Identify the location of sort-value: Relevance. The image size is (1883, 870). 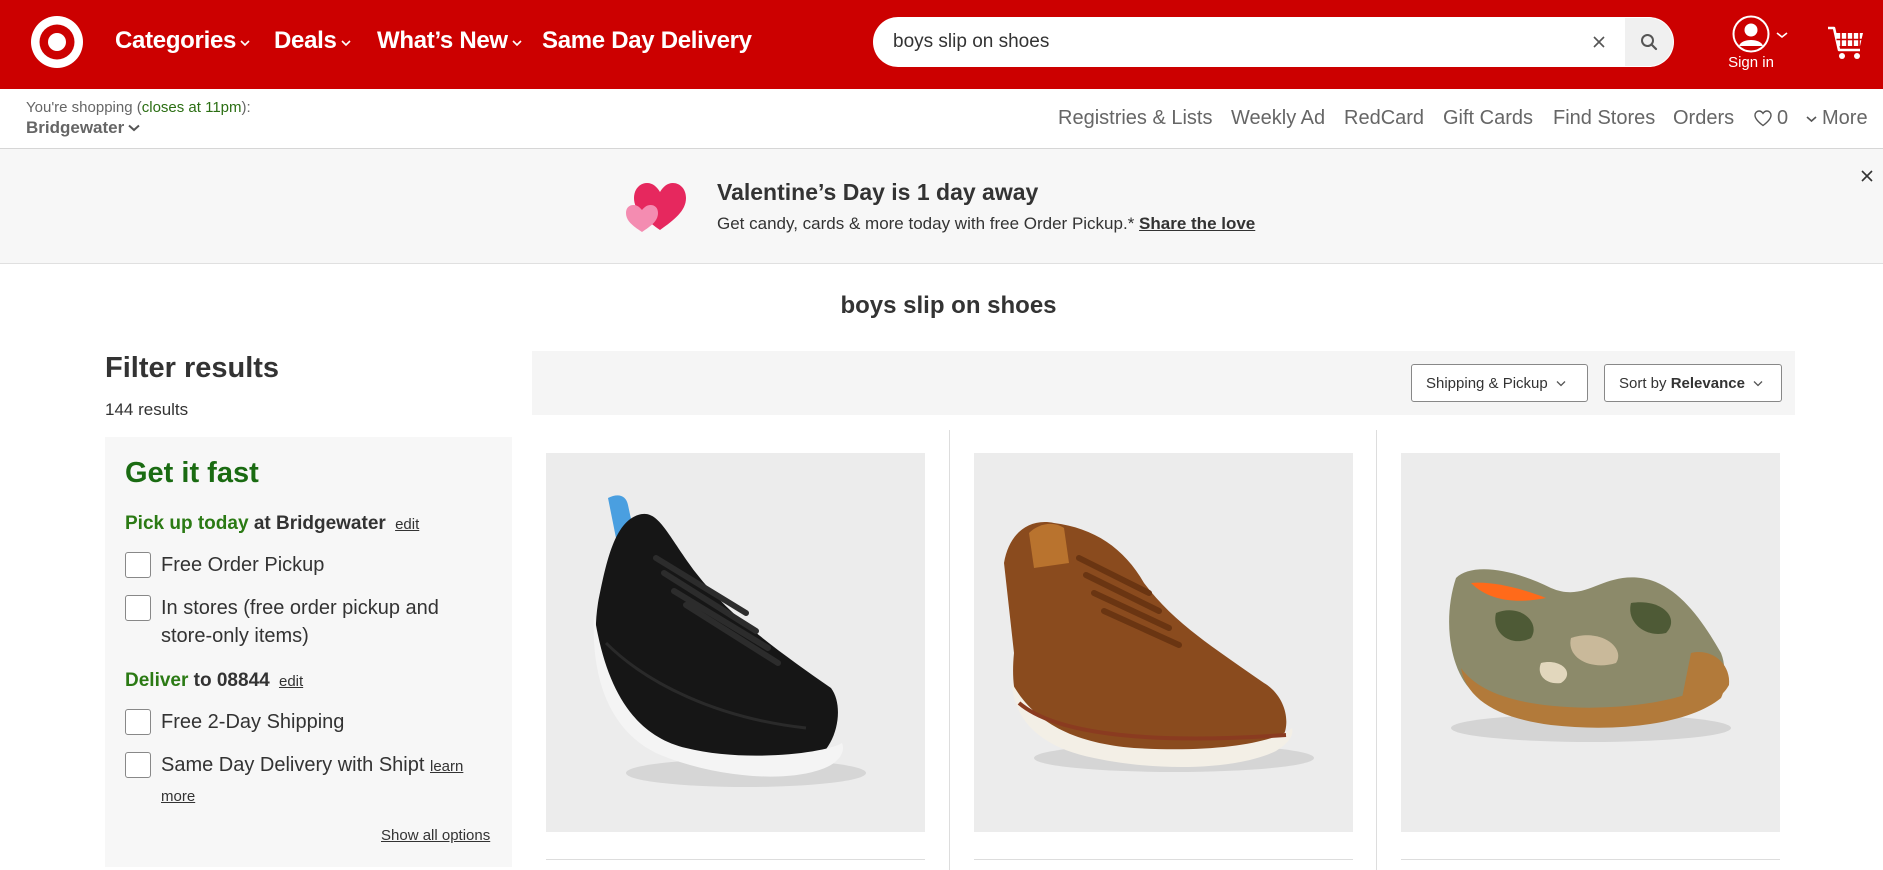
(1707, 383).